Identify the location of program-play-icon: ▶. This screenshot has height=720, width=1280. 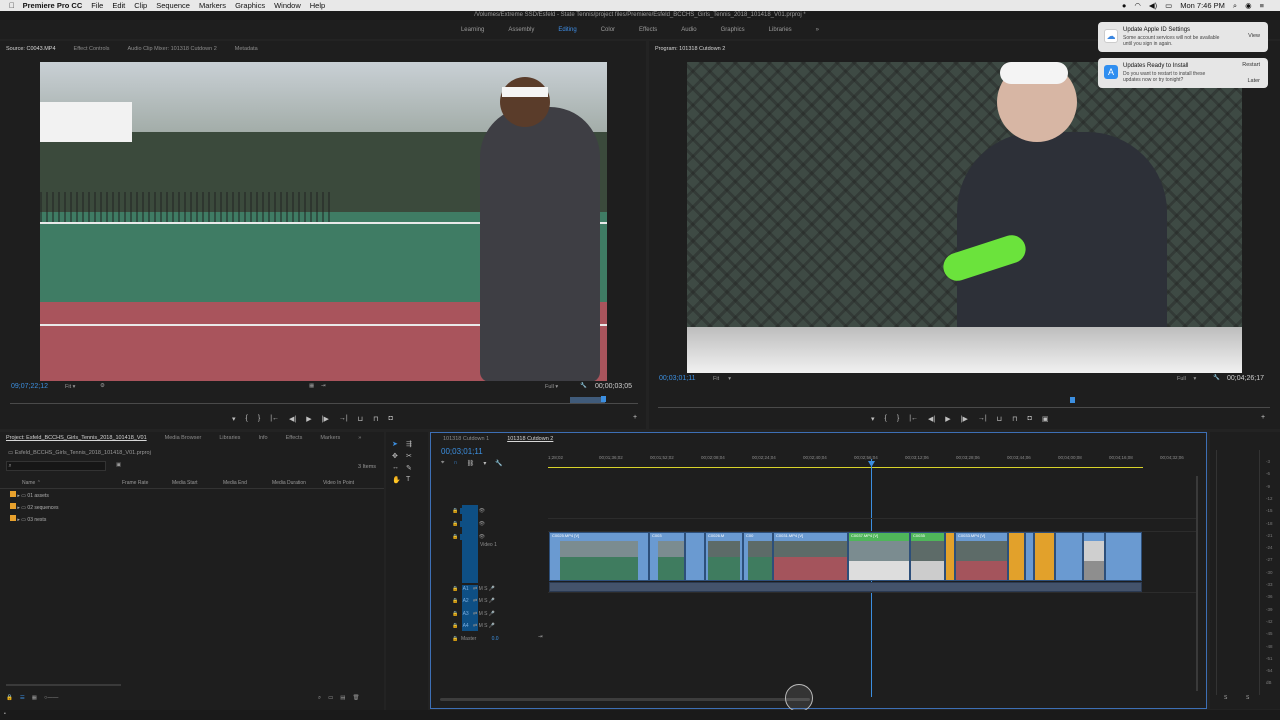
(947, 419).